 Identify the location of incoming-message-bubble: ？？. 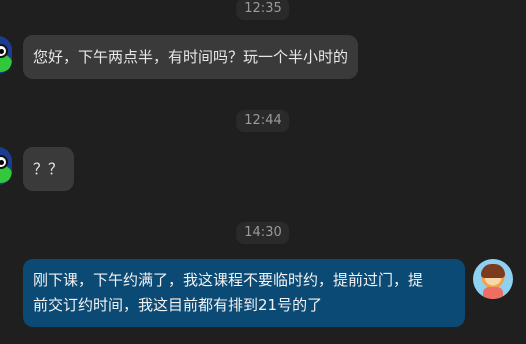
(48, 169).